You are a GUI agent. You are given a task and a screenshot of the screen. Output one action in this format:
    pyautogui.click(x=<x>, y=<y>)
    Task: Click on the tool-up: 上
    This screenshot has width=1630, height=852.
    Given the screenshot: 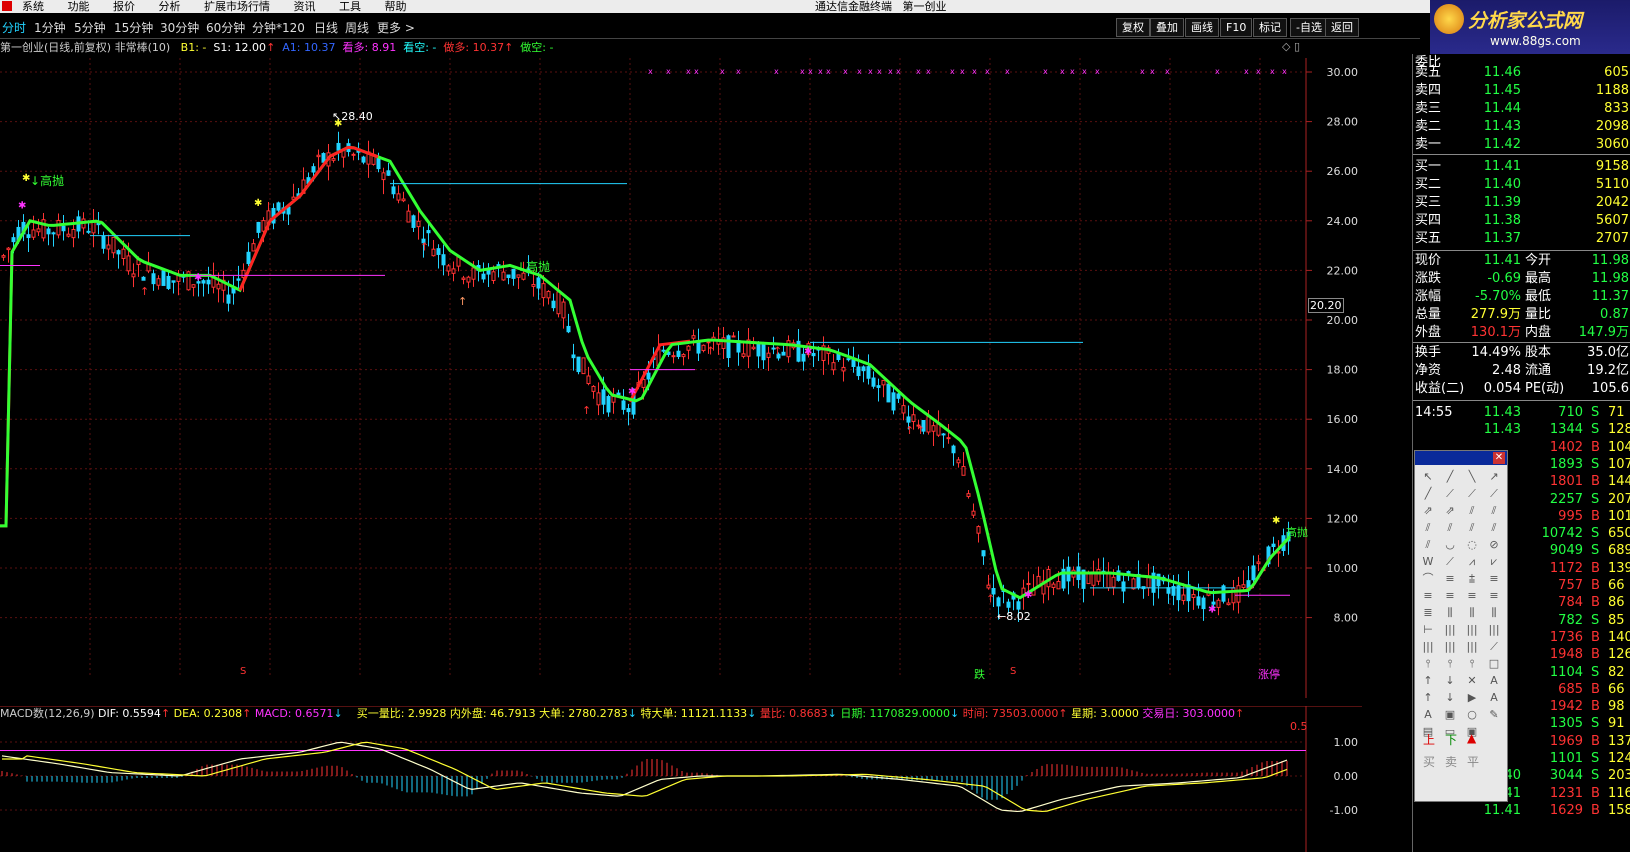 What is the action you would take?
    pyautogui.click(x=1429, y=739)
    